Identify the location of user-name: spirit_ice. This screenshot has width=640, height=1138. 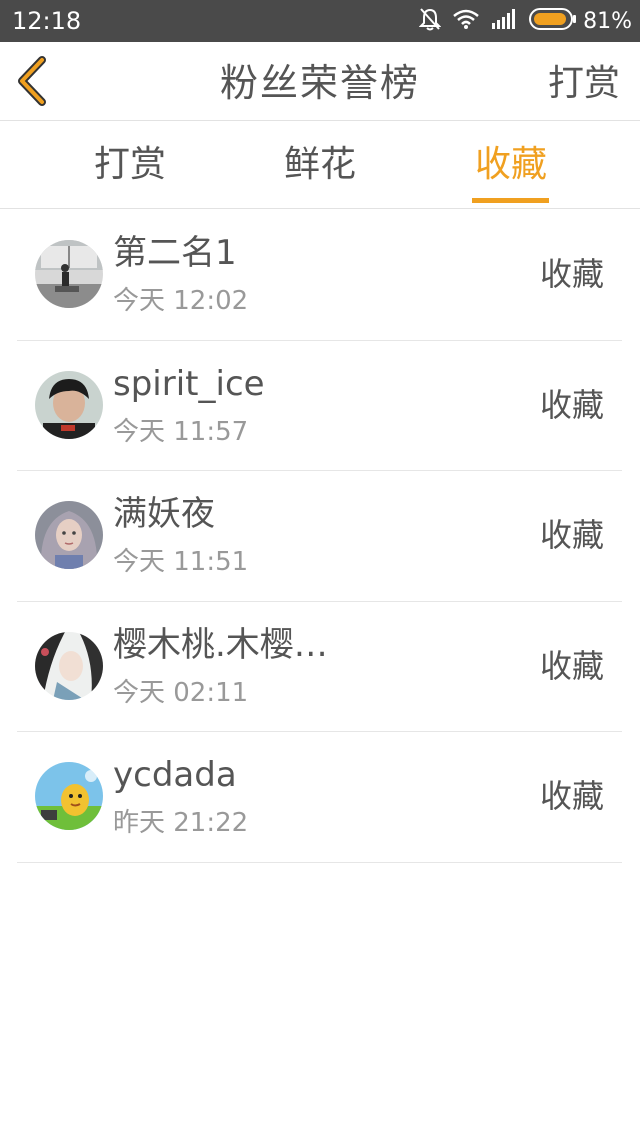
(189, 383).